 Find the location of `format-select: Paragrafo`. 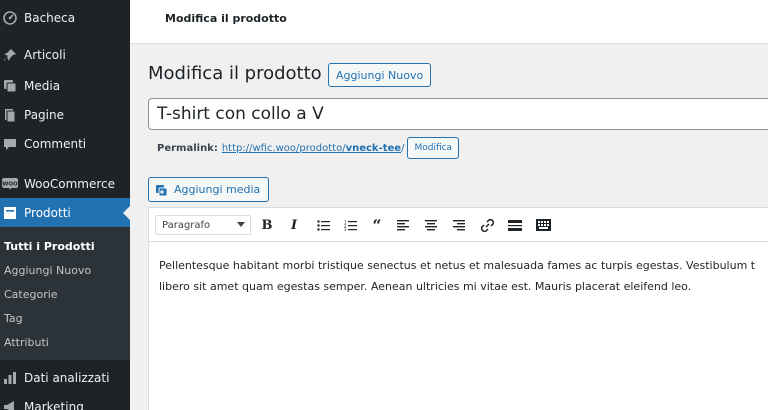

format-select: Paragrafo is located at coordinates (203, 225).